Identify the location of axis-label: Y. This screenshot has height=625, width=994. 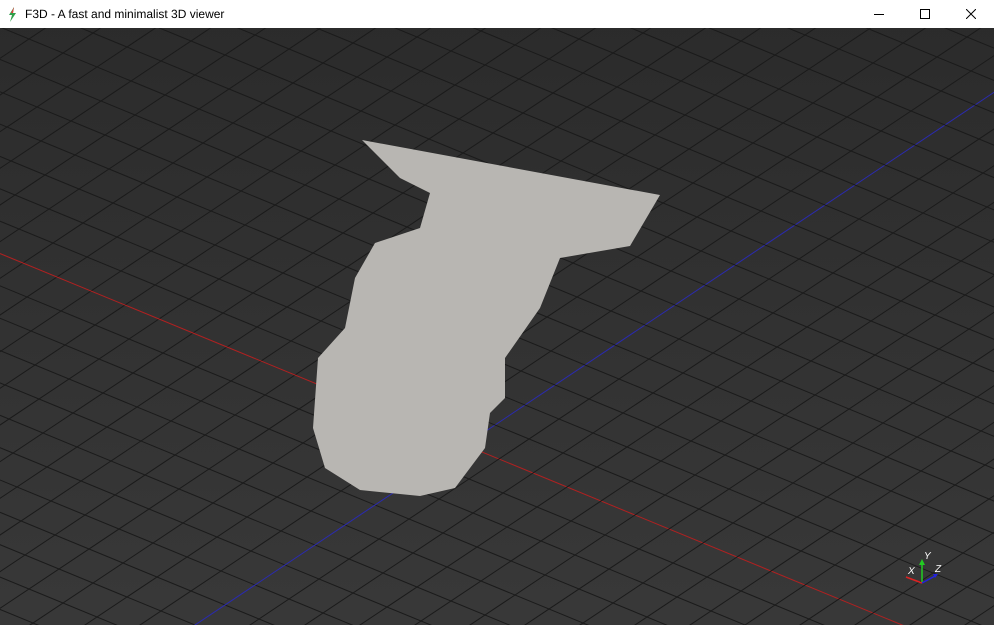
(927, 556).